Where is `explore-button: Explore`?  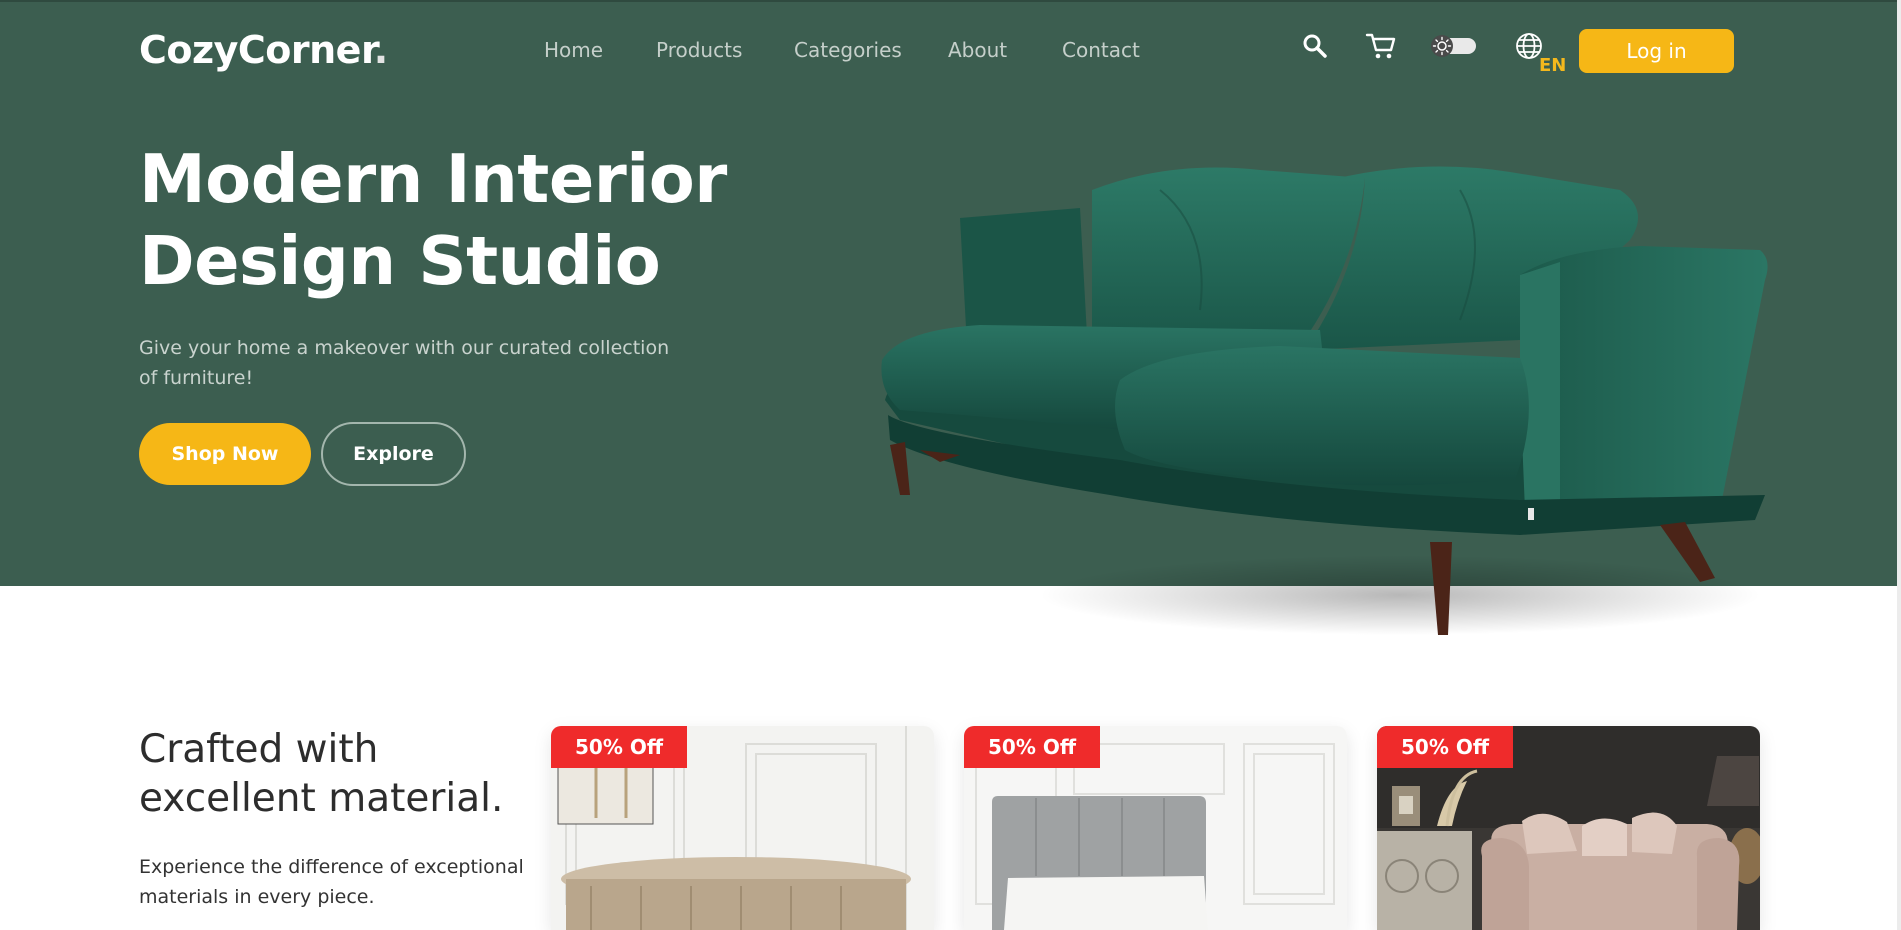 explore-button: Explore is located at coordinates (393, 454).